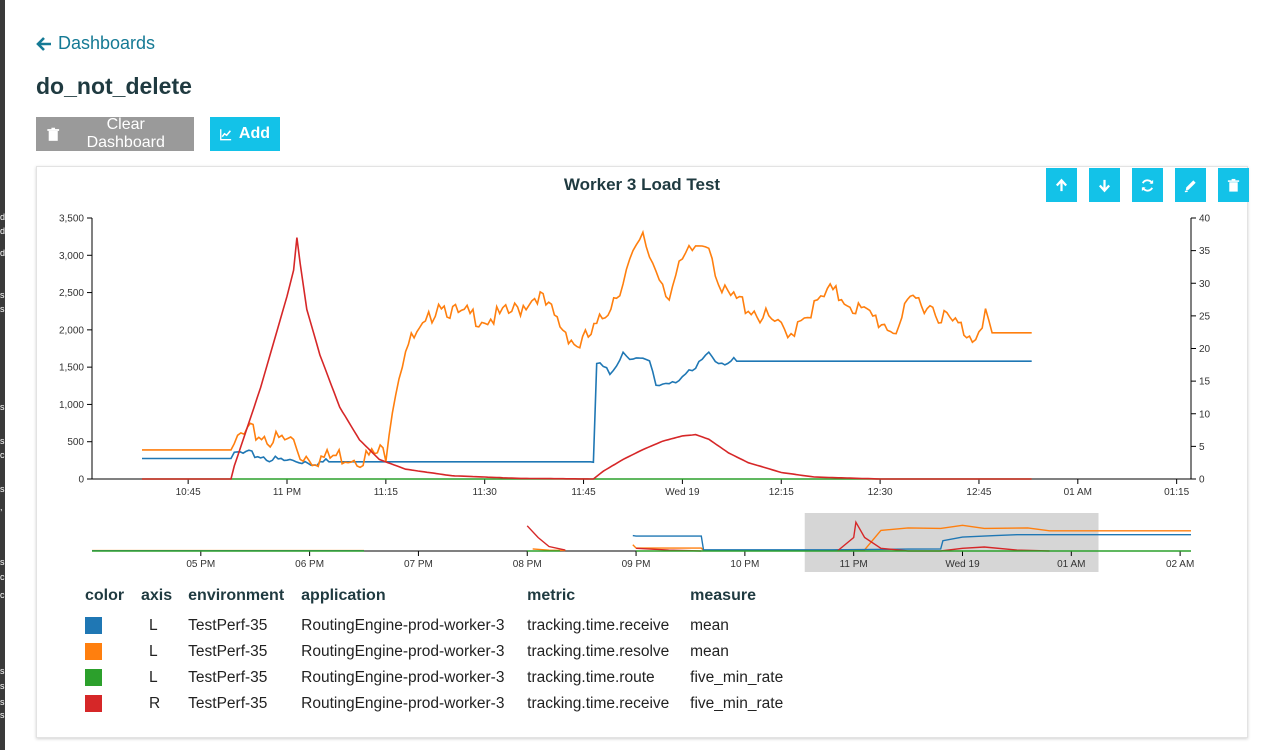 Image resolution: width=1279 pixels, height=751 pixels. I want to click on overview-x-tick-label: 09 PM, so click(636, 564).